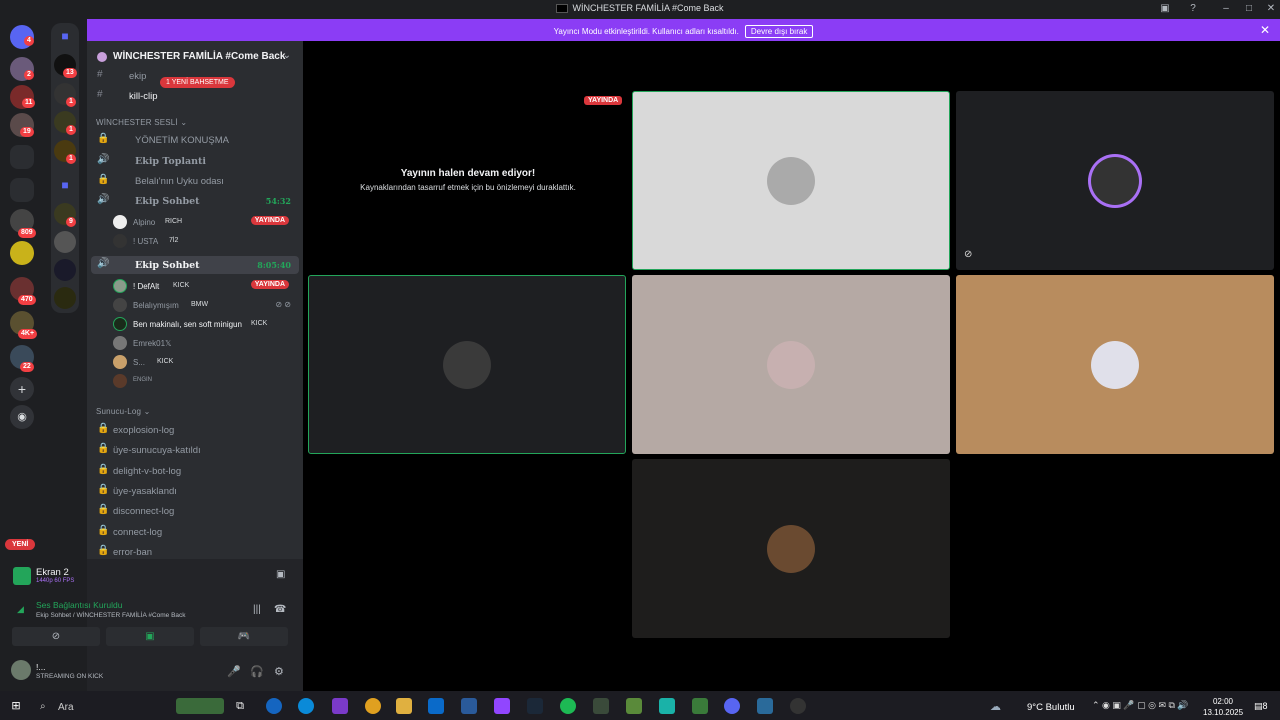 The image size is (1280, 720). What do you see at coordinates (20, 544) in the screenshot?
I see `new-unreads-pill: YENİ` at bounding box center [20, 544].